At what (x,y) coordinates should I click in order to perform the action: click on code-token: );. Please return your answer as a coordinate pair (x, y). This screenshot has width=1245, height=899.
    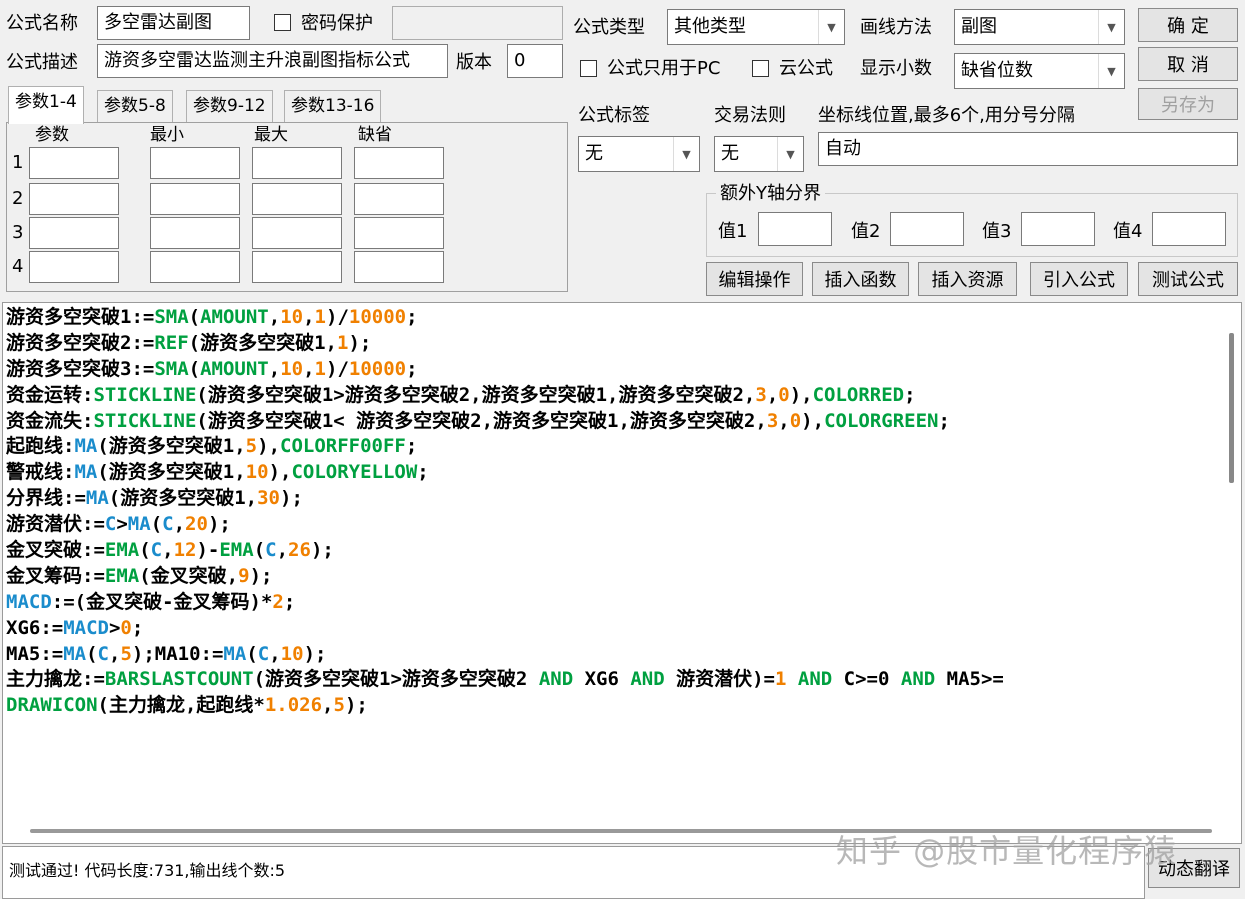
    Looking at the image, I should click on (261, 575).